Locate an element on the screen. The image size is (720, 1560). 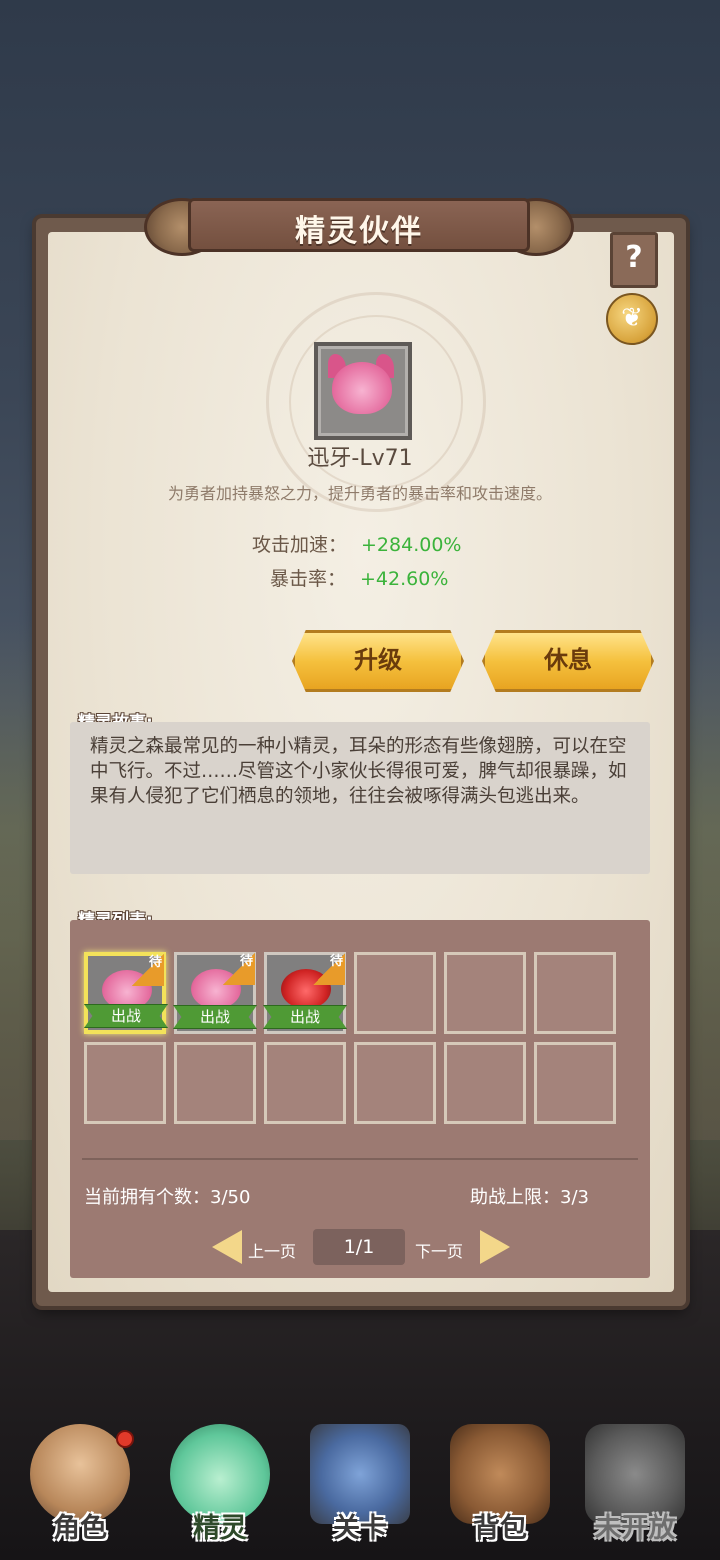
nav-label: 关卡 is located at coordinates (360, 1528).